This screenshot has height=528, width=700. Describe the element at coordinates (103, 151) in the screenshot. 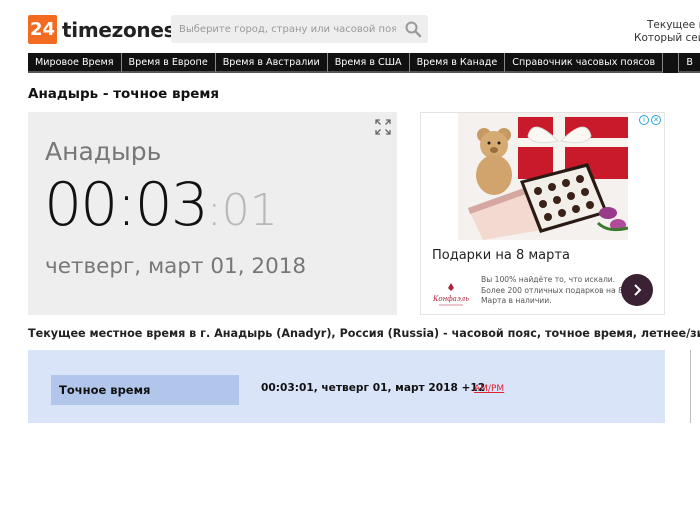

I see `clock-city: Анадырь` at that location.